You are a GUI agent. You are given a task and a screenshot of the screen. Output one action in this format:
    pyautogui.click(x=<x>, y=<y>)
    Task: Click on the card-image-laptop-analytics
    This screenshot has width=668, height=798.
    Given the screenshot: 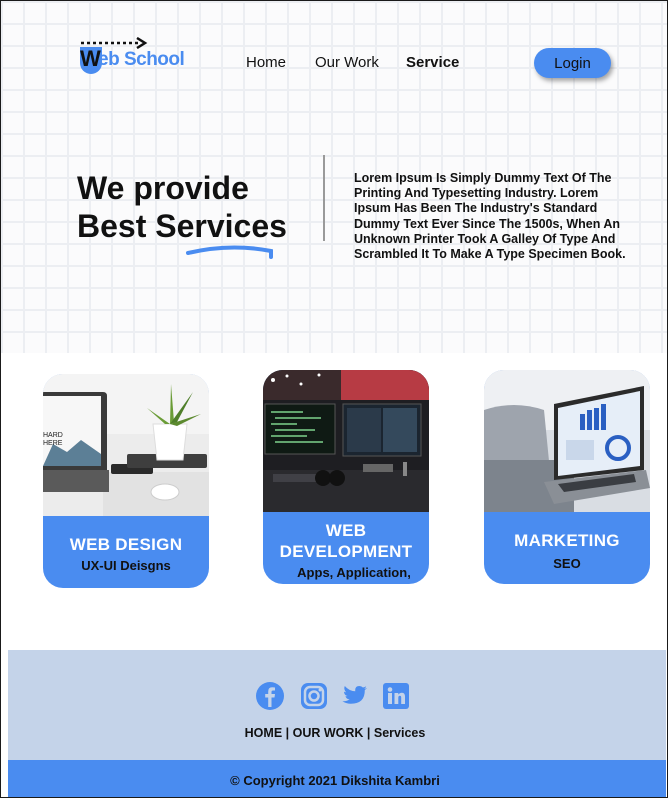 What is the action you would take?
    pyautogui.click(x=567, y=441)
    